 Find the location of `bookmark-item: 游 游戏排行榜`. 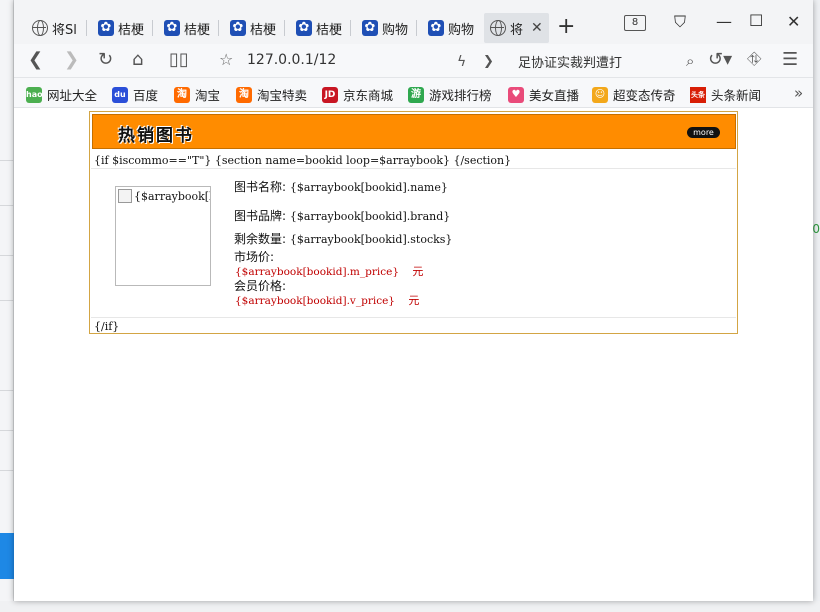

bookmark-item: 游 游戏排行榜 is located at coordinates (450, 94).